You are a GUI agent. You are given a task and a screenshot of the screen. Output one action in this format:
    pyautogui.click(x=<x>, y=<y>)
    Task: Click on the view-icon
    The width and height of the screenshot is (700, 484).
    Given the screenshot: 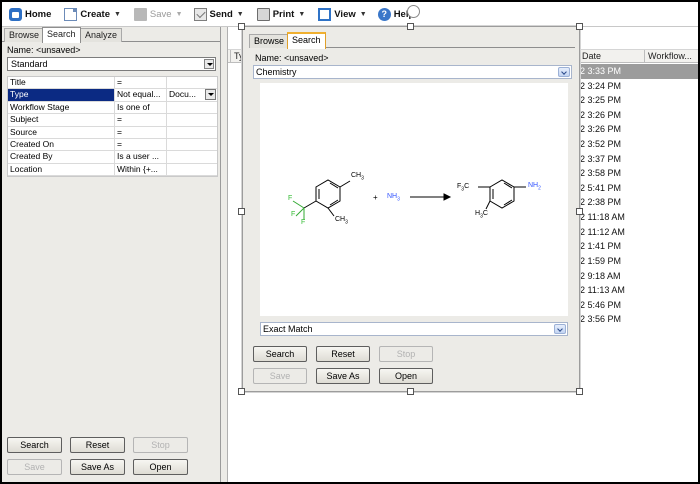 What is the action you would take?
    pyautogui.click(x=325, y=14)
    